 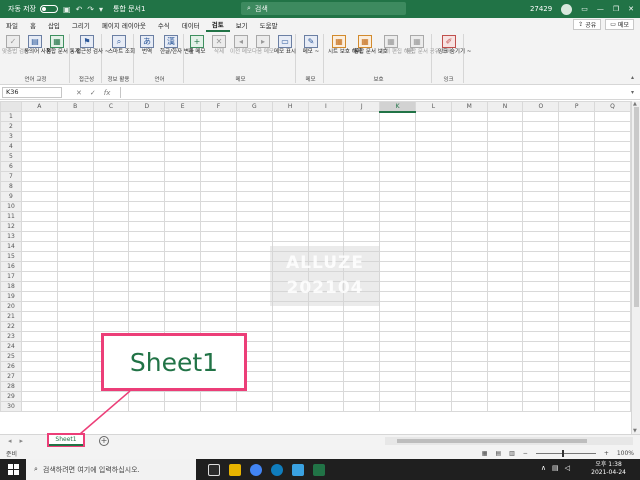 I want to click on translate-button: あ 번역, so click(x=147, y=45).